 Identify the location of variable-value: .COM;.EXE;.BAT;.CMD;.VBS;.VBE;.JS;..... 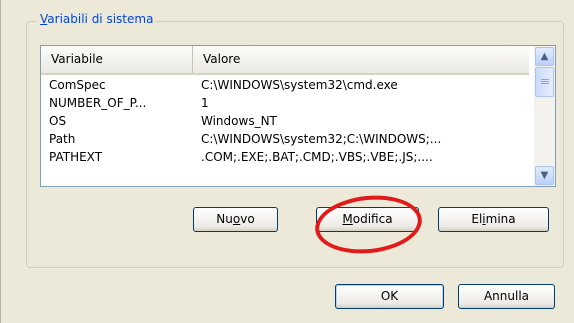
(317, 157).